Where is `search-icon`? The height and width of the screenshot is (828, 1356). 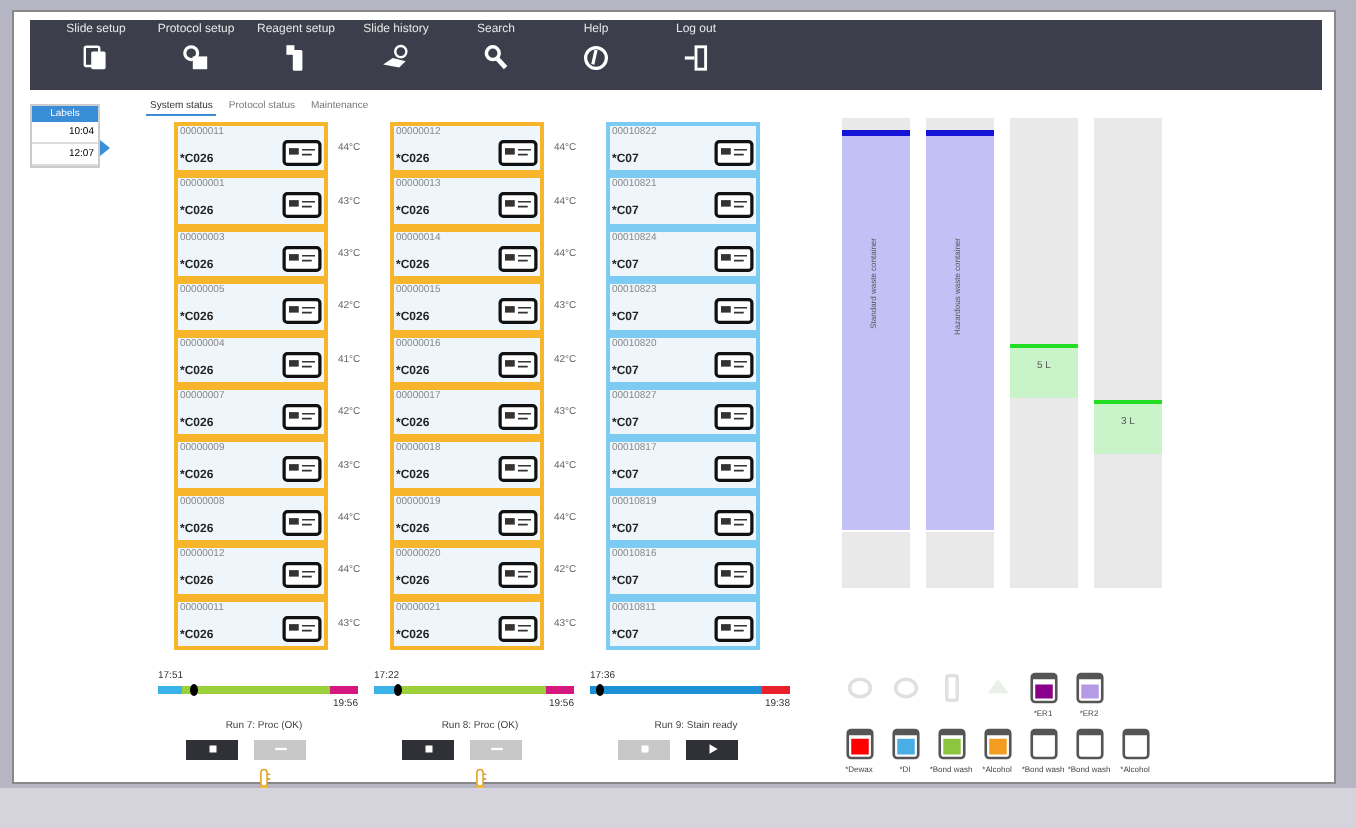
search-icon is located at coordinates (496, 58).